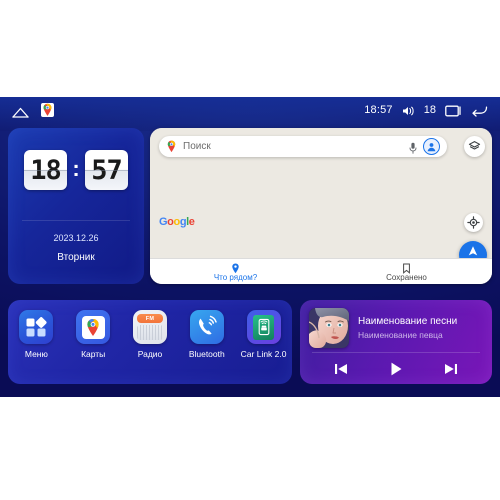 The image size is (500, 500). I want to click on music-now-playing: Наименование песни Наименование певца, so click(396, 328).